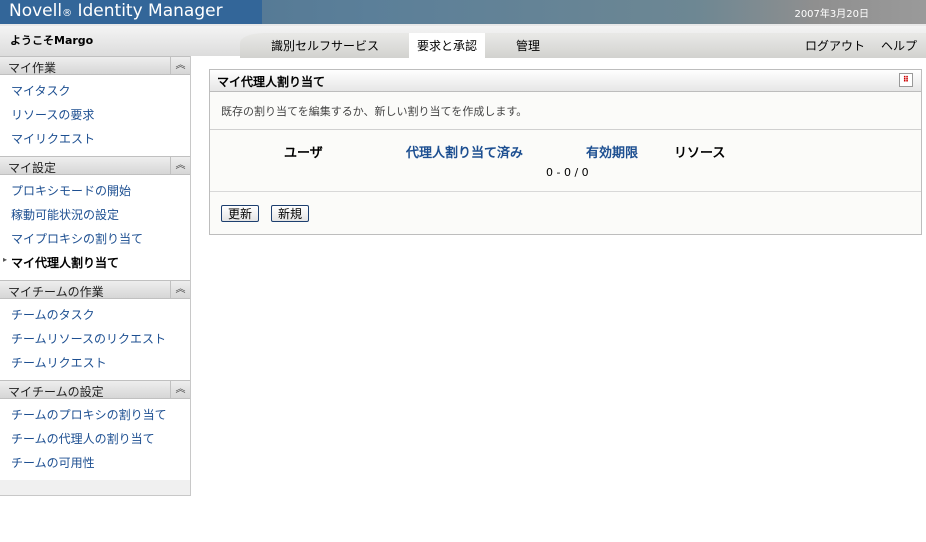  Describe the element at coordinates (95, 165) in the screenshot. I see `section-my-settings: マイ設定 ︽` at that location.